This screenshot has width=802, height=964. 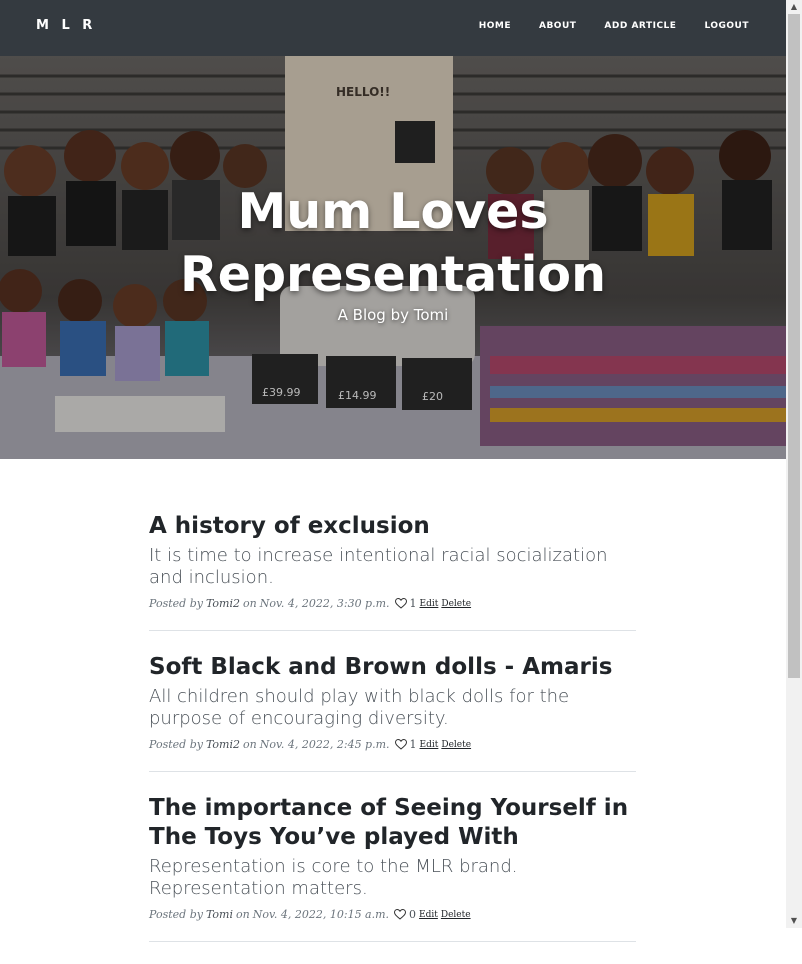 I want to click on navbar: M L R Home About Add Article Logout, so click(x=393, y=28).